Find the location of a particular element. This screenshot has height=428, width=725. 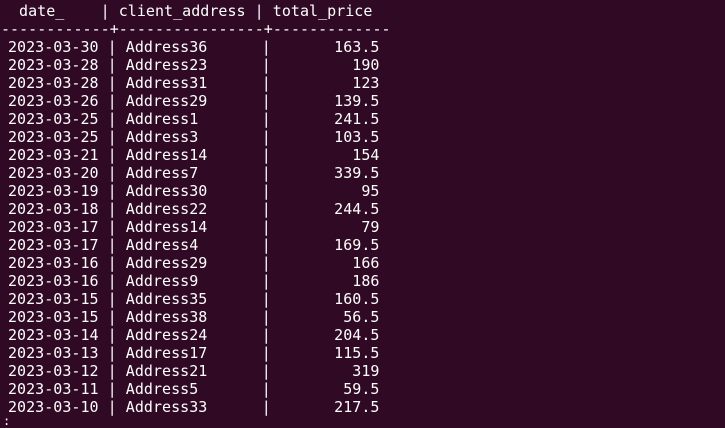

table-row: 2023-03-21 | Address14 | 154 is located at coordinates (194, 155).